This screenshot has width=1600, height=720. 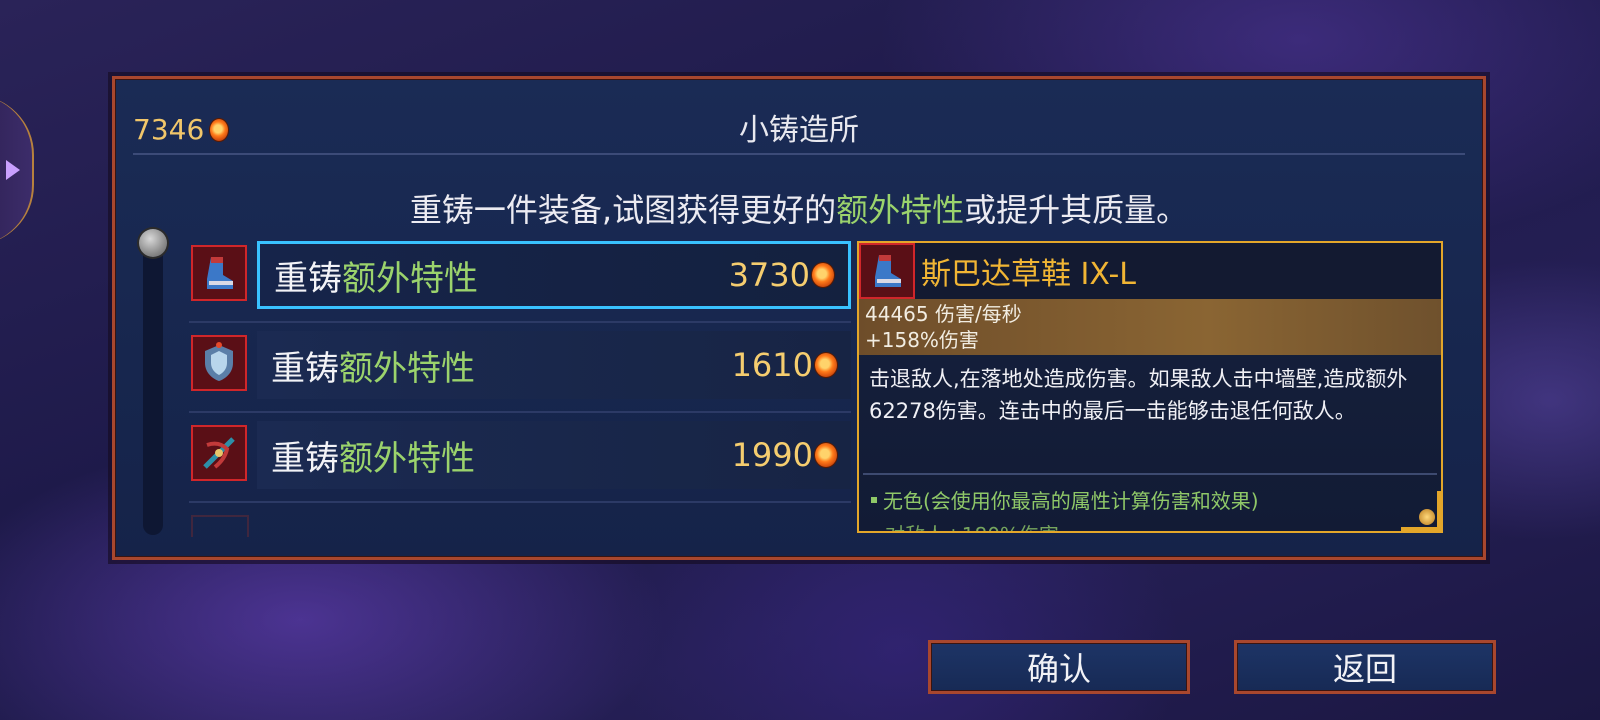 I want to click on reforge-option-shield: 重铸额外特性 1610, so click(x=520, y=367).